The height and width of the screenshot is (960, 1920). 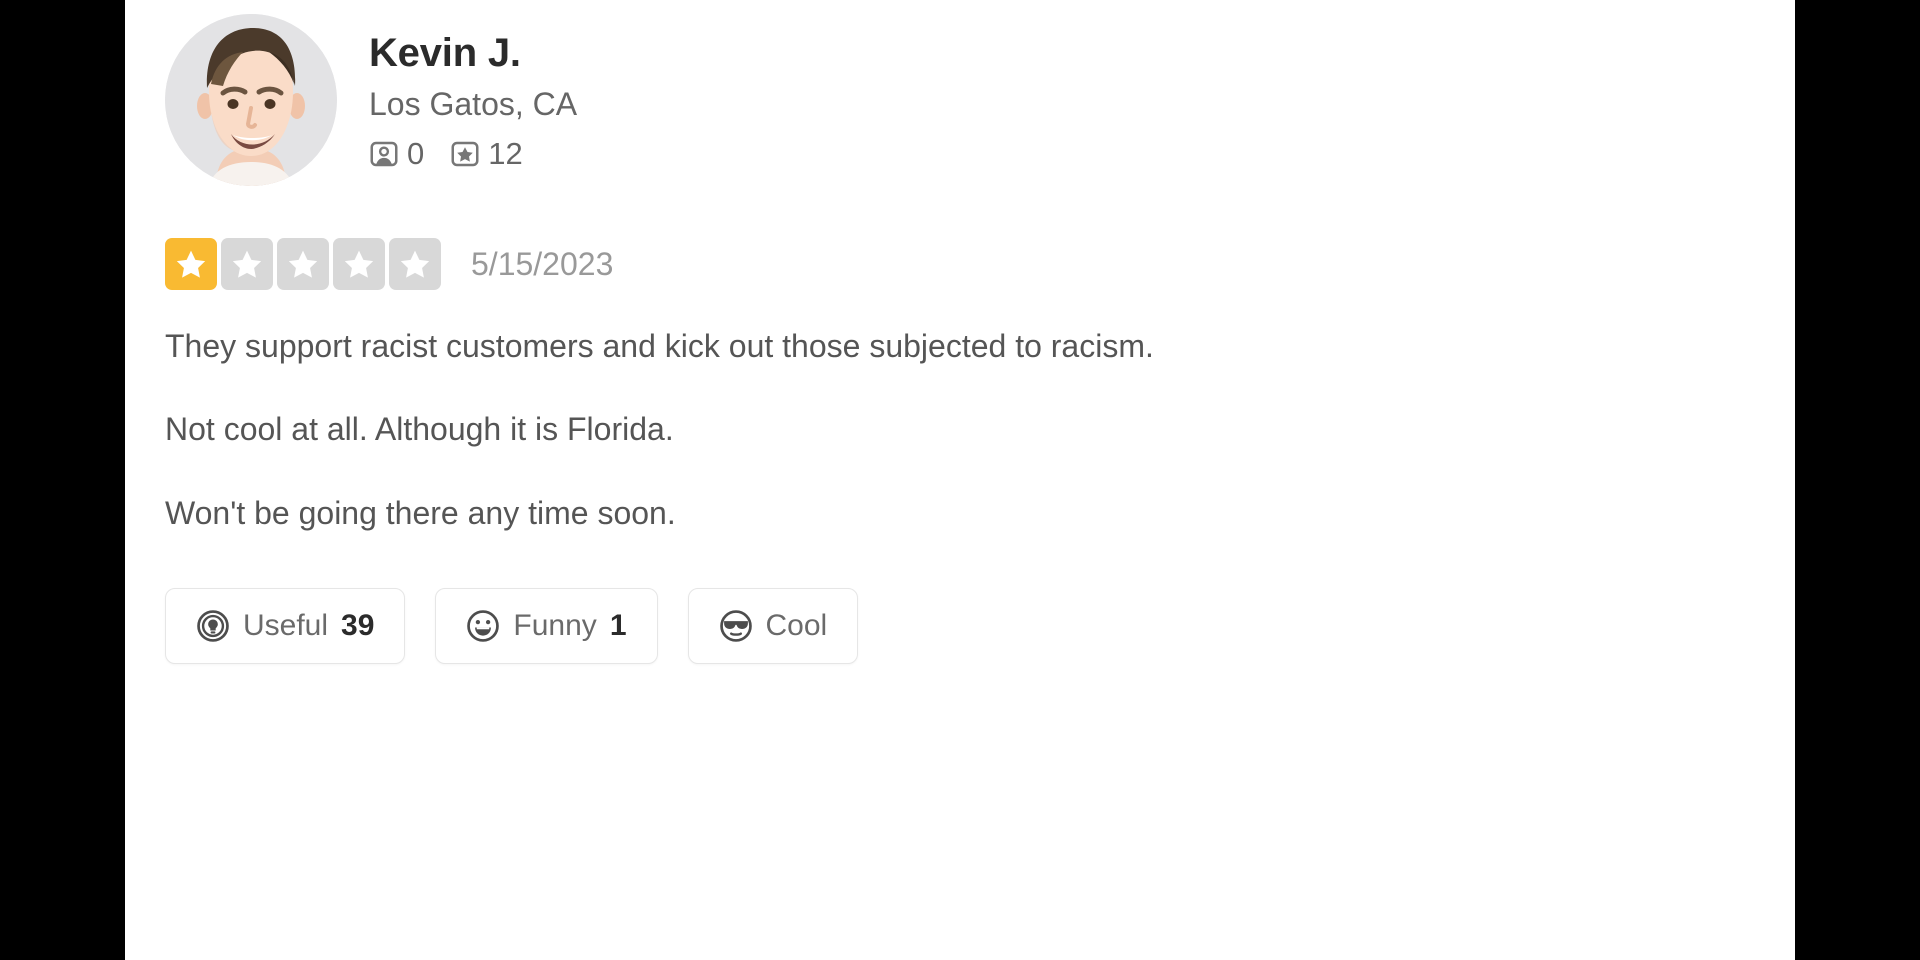 I want to click on laughing-face-icon, so click(x=483, y=626).